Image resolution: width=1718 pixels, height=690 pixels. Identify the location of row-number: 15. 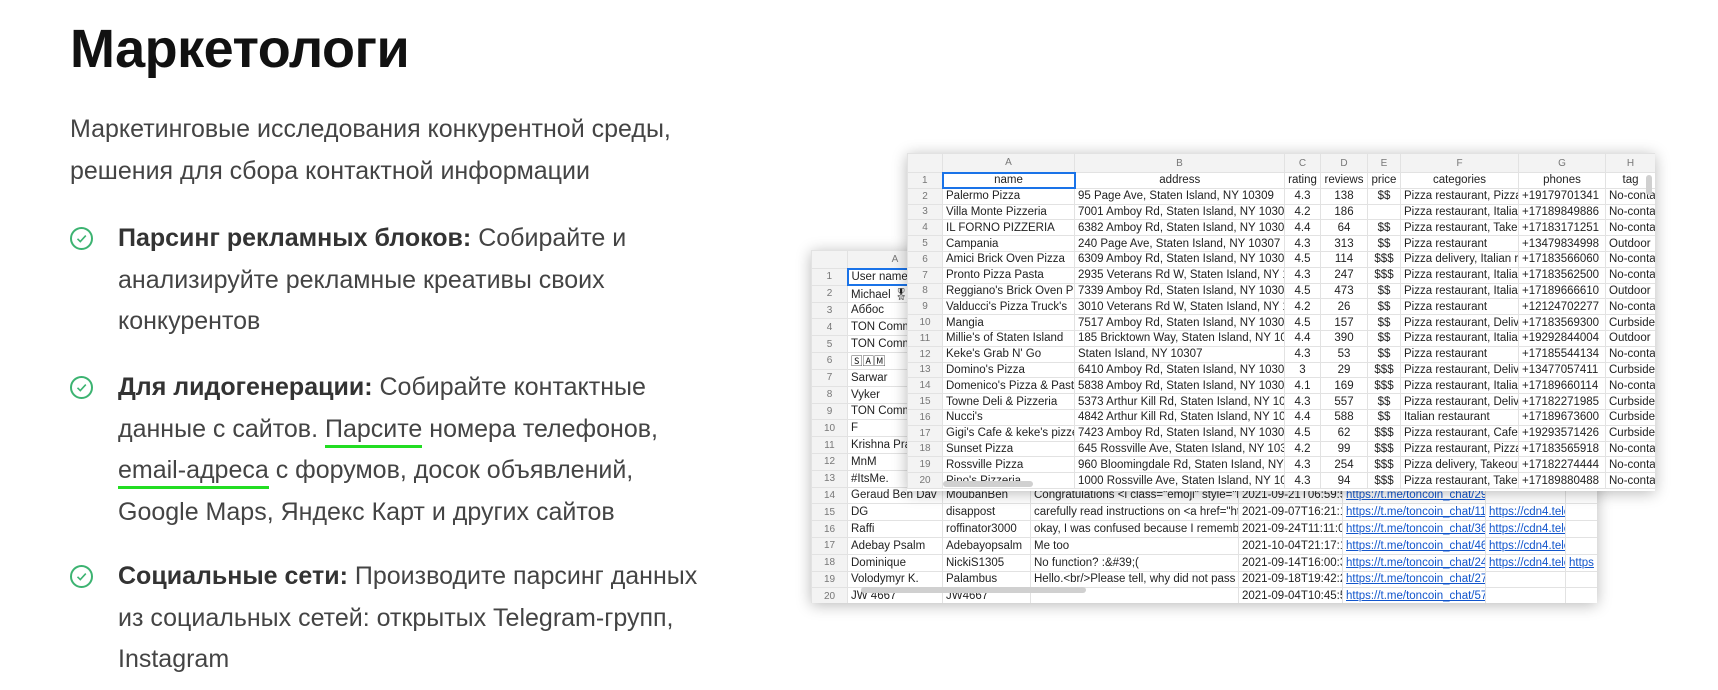
(925, 401).